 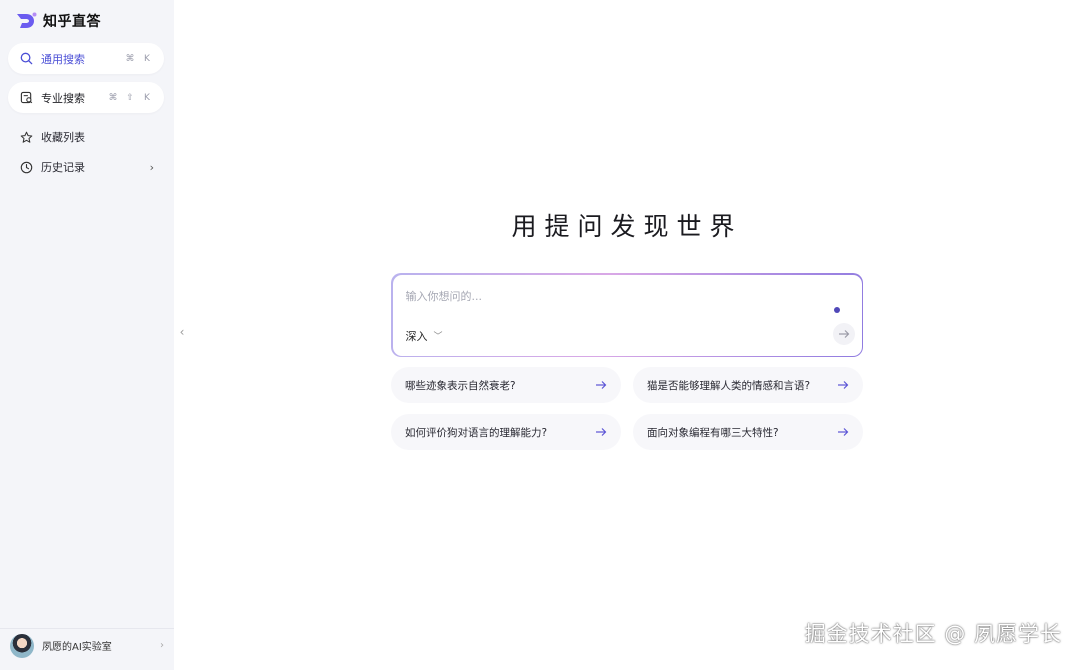 I want to click on suggestion-card: 面向对象编程有哪三大特性?, so click(x=748, y=432).